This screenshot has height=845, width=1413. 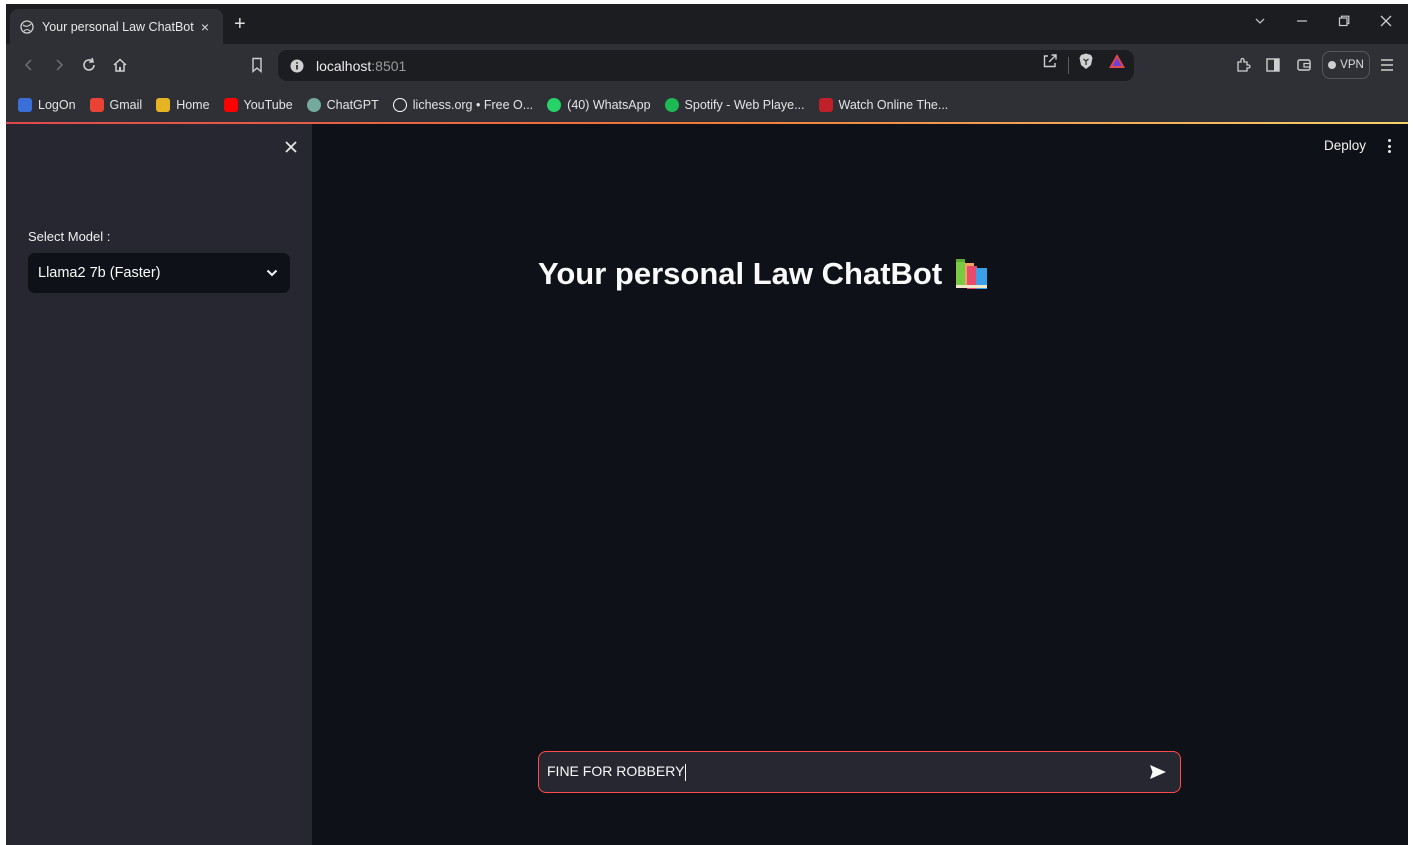 What do you see at coordinates (25, 104) in the screenshot?
I see `logon-icon` at bounding box center [25, 104].